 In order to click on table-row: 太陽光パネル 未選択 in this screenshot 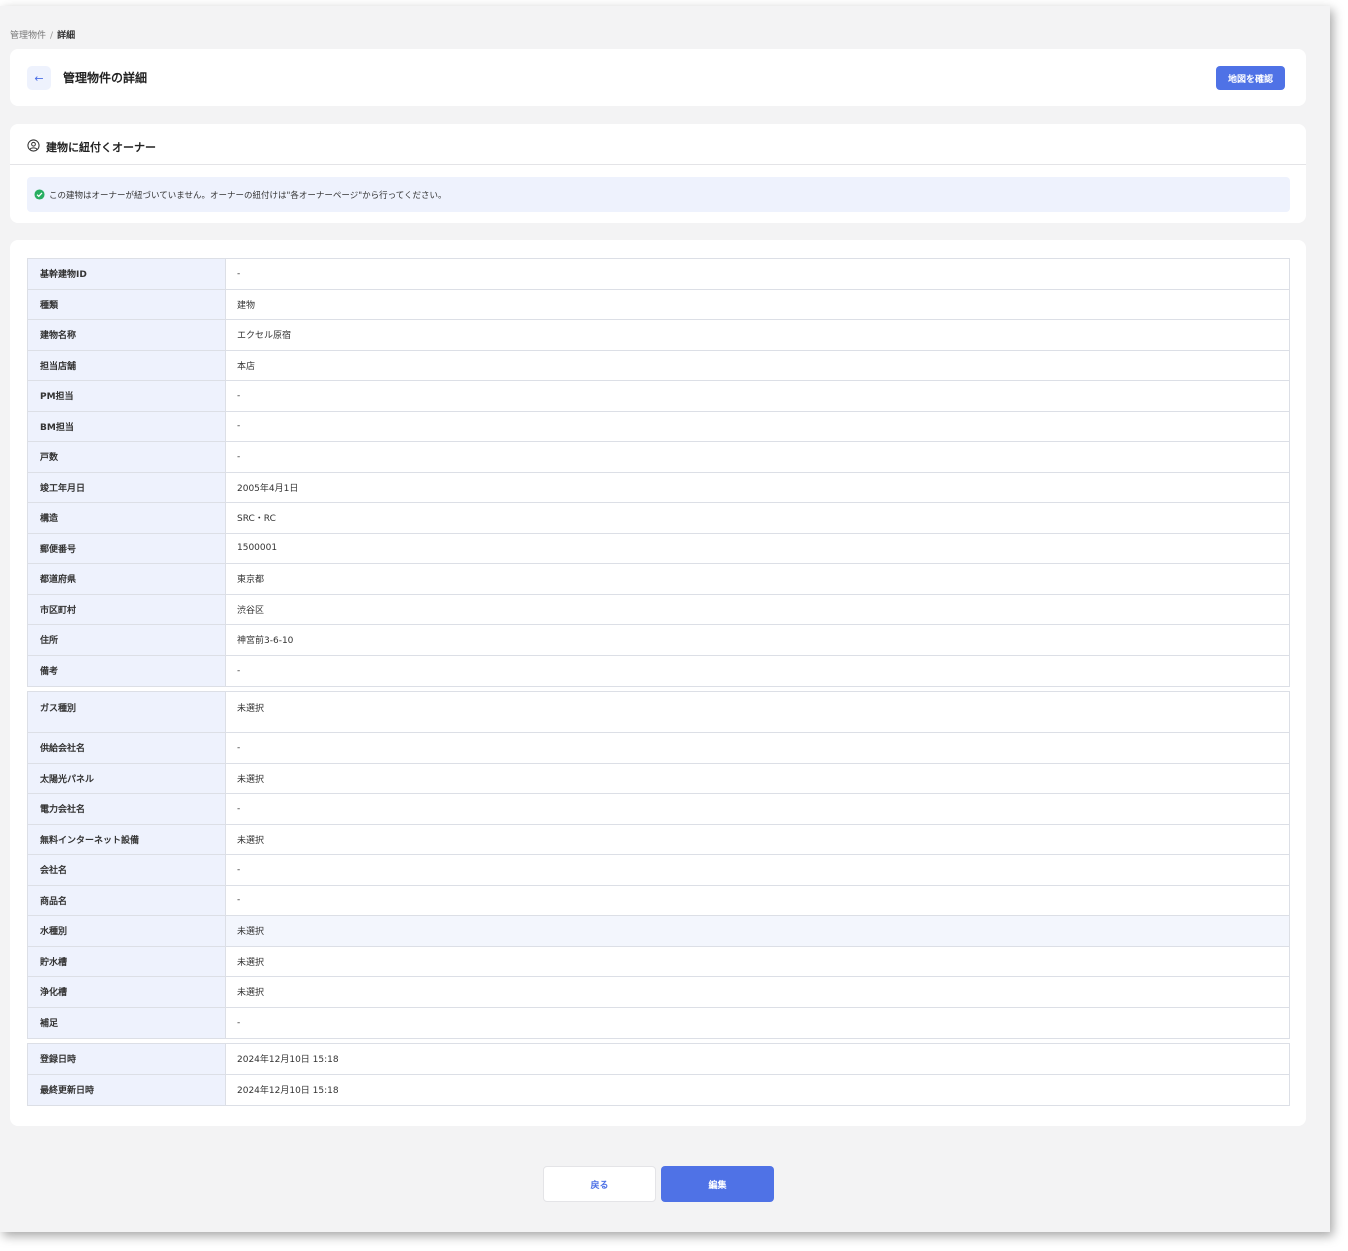, I will do `click(658, 778)`.